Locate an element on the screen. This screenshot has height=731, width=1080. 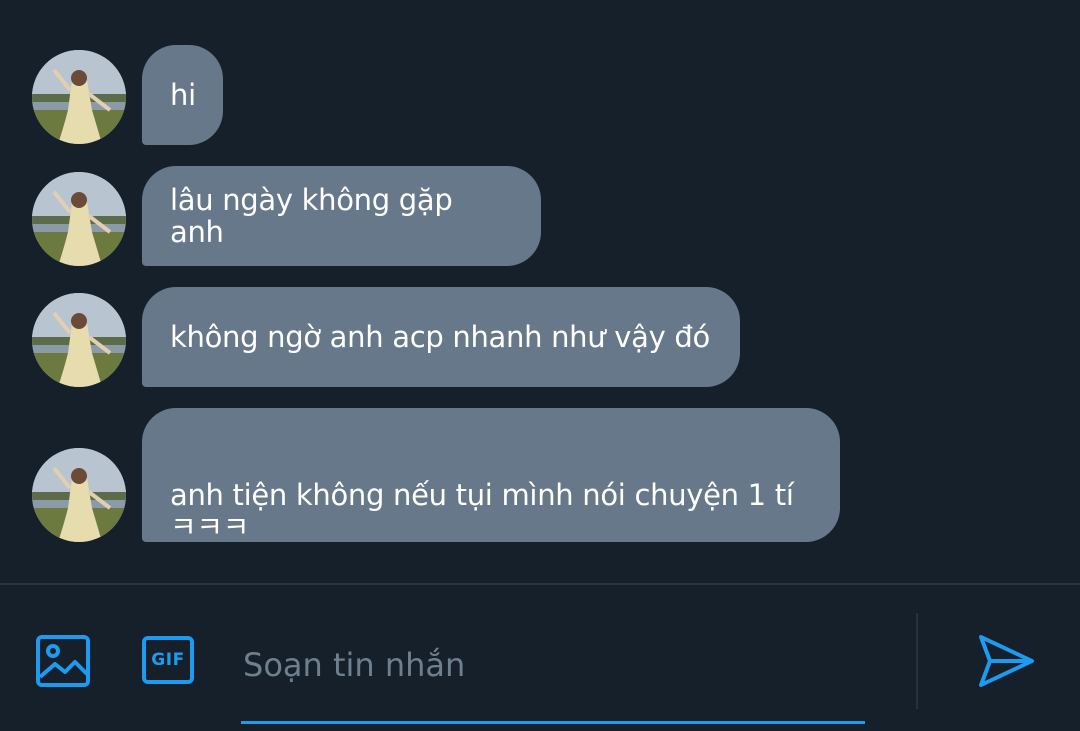
message-bubble: lâu ngày không gặp anh is located at coordinates (341, 216).